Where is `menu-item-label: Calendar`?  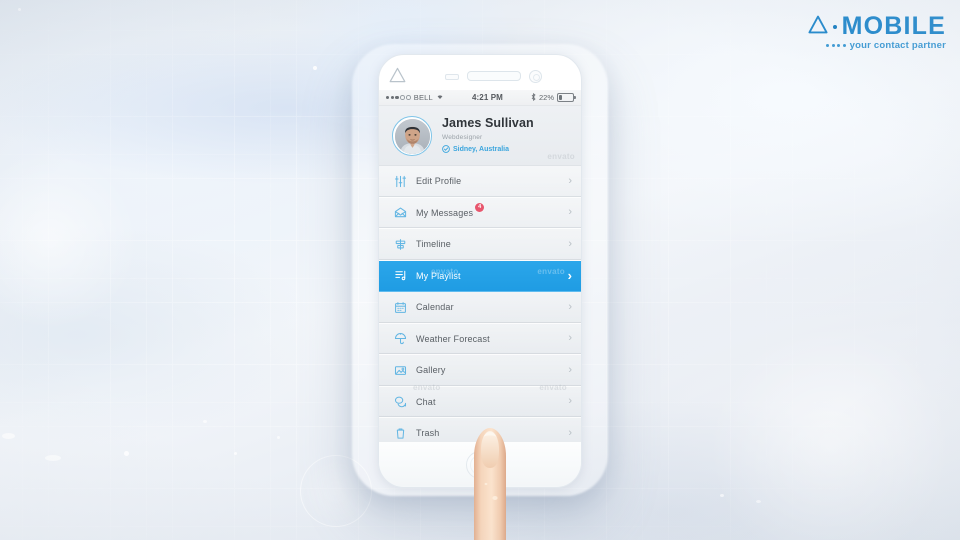
menu-item-label: Calendar is located at coordinates (435, 307).